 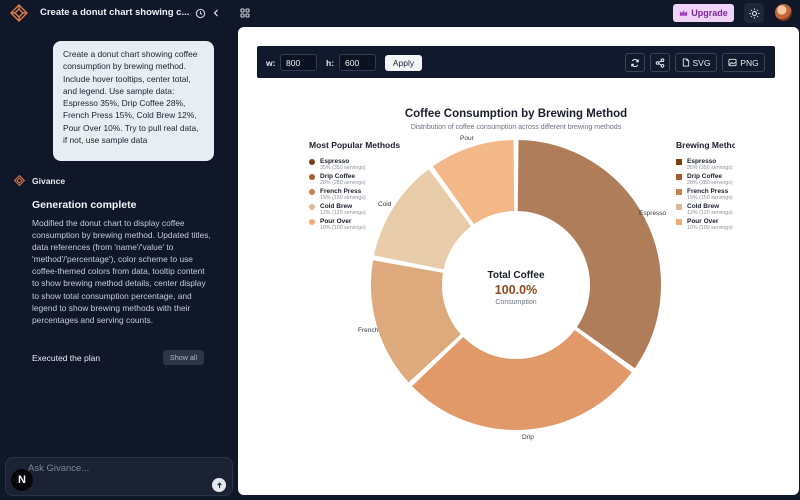 I want to click on center-title: Total Coffee, so click(x=516, y=275).